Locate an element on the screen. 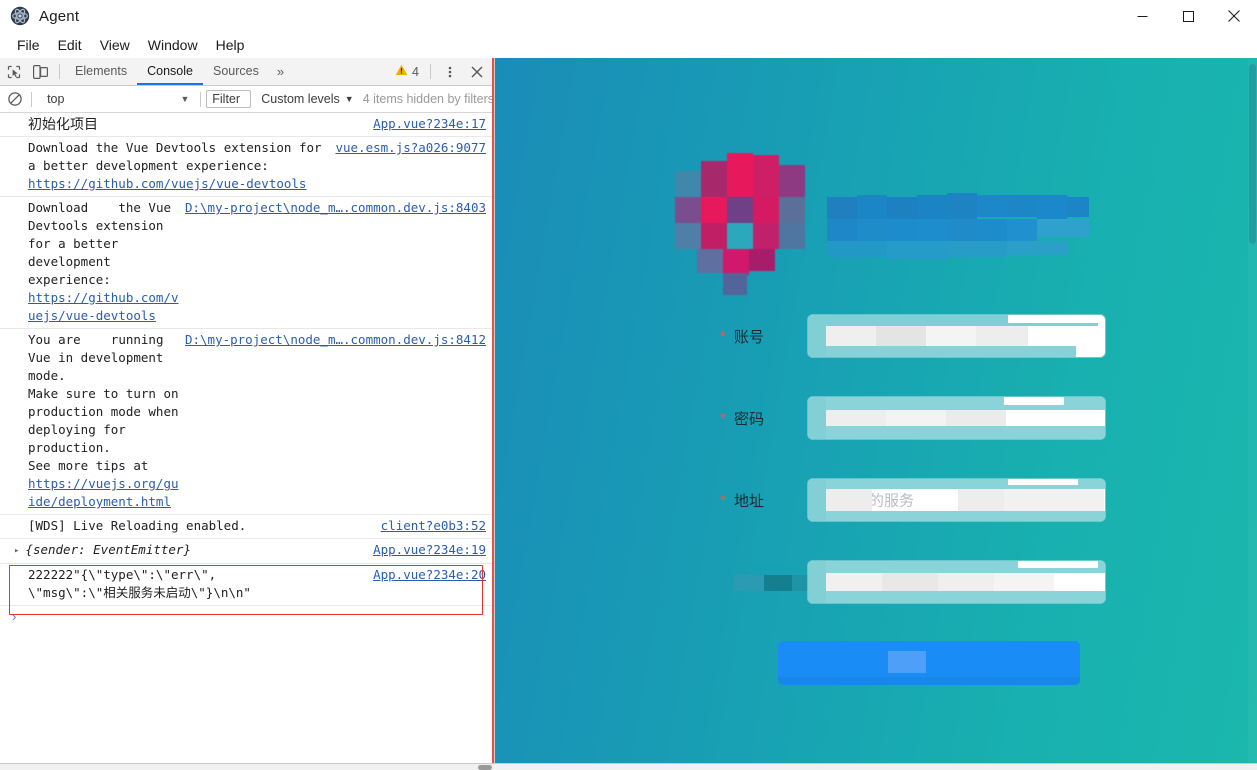 Image resolution: width=1257 pixels, height=770 pixels. console-source-link: App.vue?234e:17 is located at coordinates (433, 124).